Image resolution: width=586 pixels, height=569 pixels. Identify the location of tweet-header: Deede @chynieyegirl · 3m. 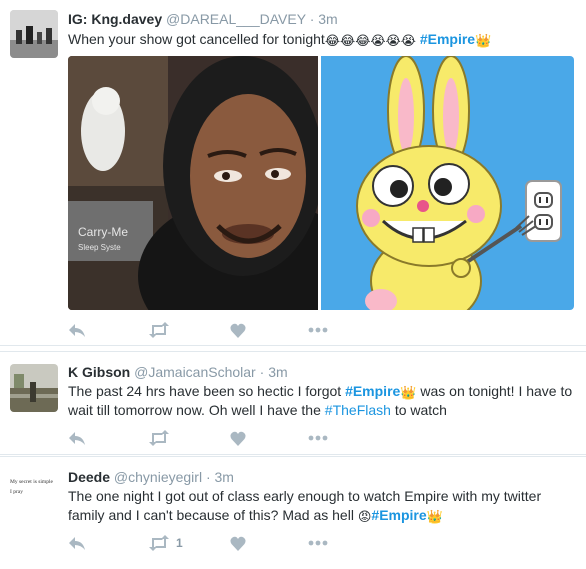
(151, 477).